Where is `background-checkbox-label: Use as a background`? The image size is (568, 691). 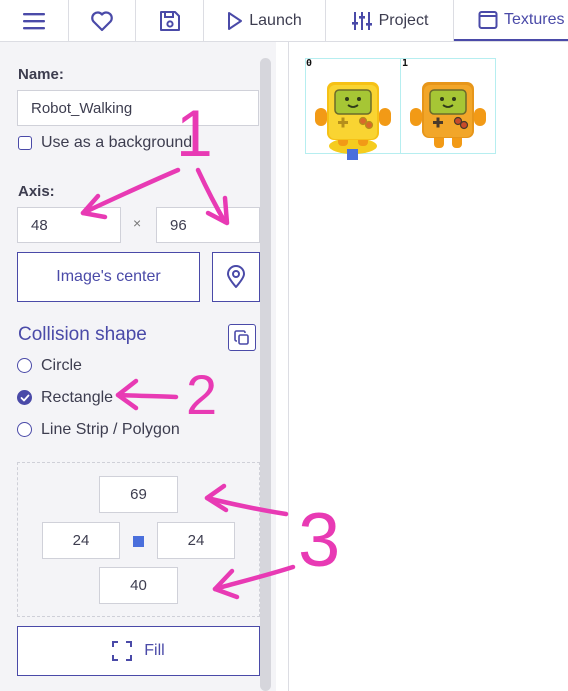
background-checkbox-label: Use as a background is located at coordinates (117, 142).